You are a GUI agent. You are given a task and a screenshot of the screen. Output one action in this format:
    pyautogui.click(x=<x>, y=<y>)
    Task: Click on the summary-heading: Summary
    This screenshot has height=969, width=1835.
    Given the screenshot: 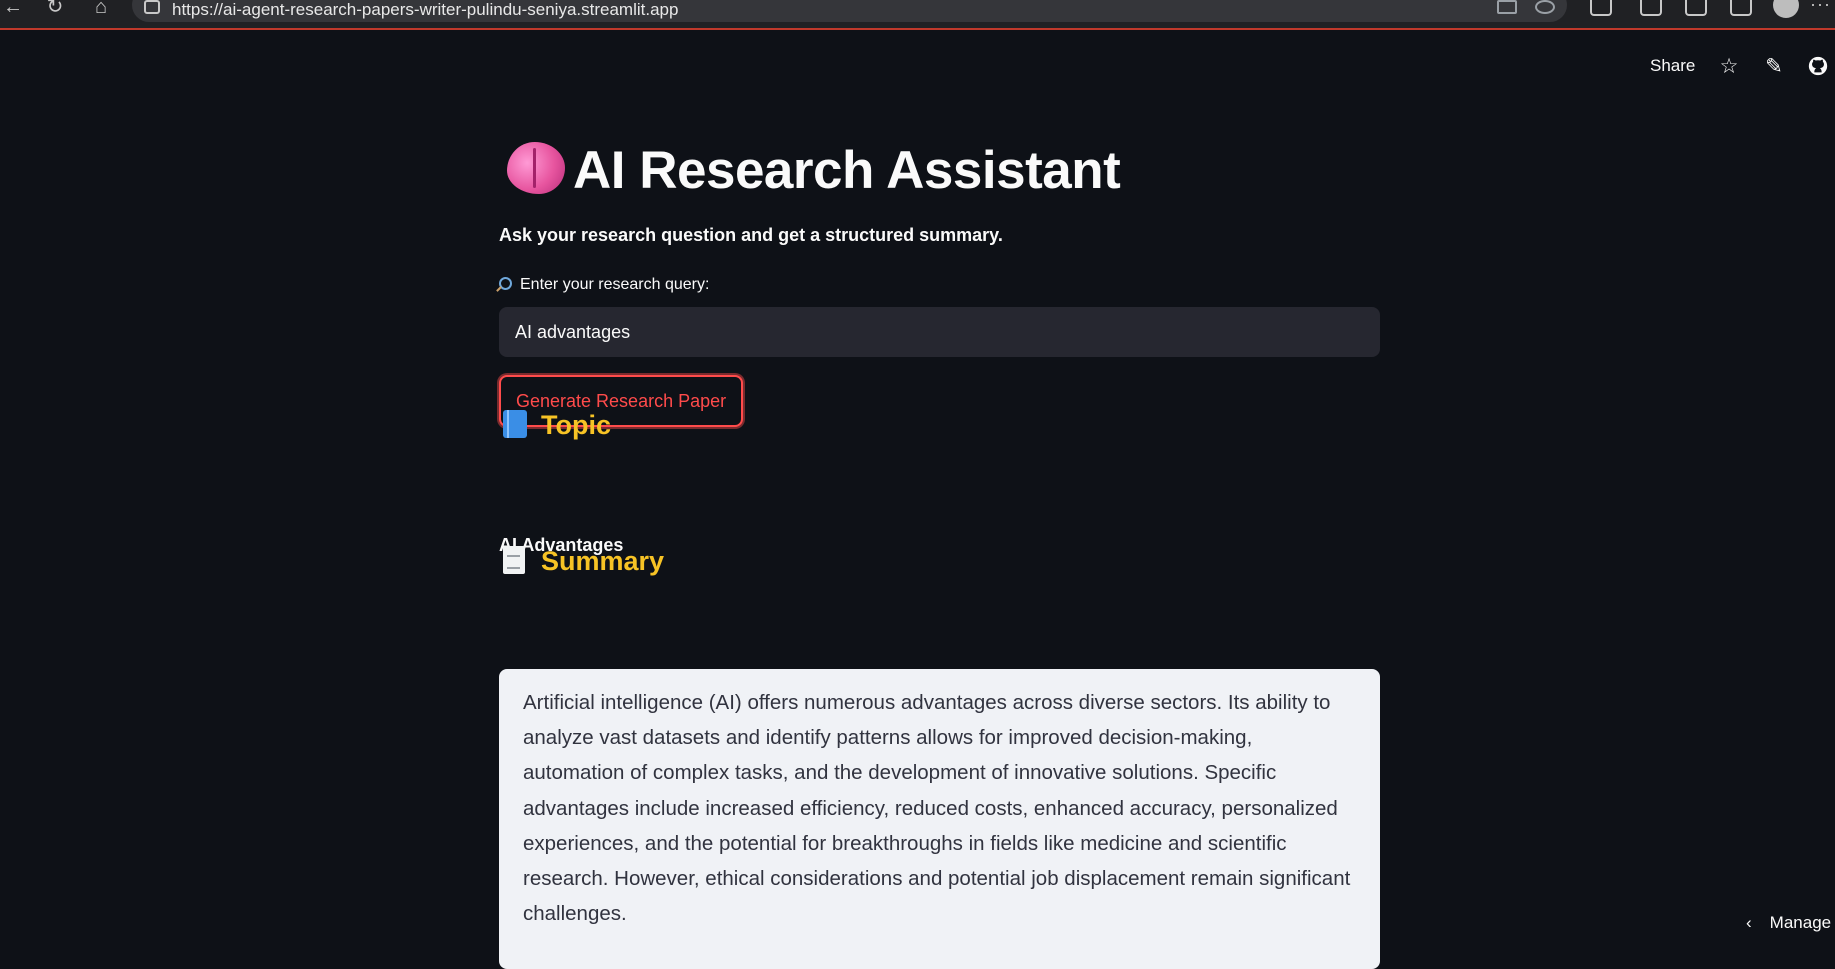 What is the action you would take?
    pyautogui.click(x=583, y=561)
    